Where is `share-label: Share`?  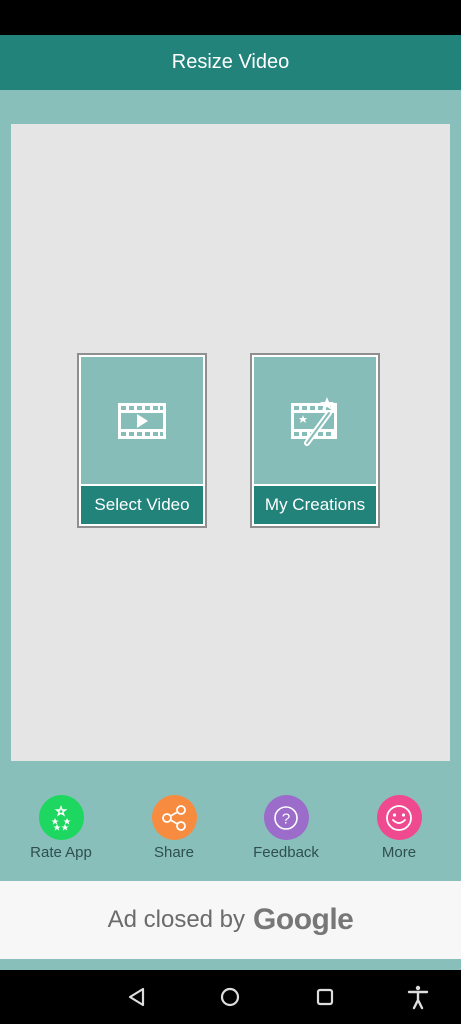 share-label: Share is located at coordinates (174, 852).